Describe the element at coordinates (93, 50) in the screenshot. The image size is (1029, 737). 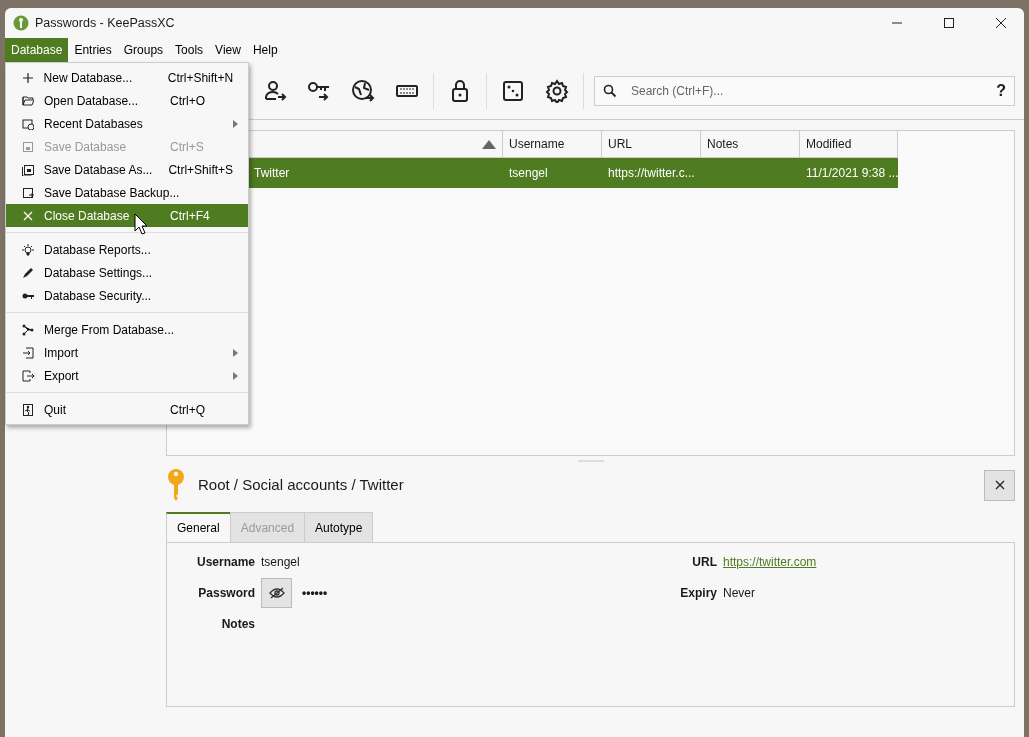
I see `menu-bar-item: Entries` at that location.